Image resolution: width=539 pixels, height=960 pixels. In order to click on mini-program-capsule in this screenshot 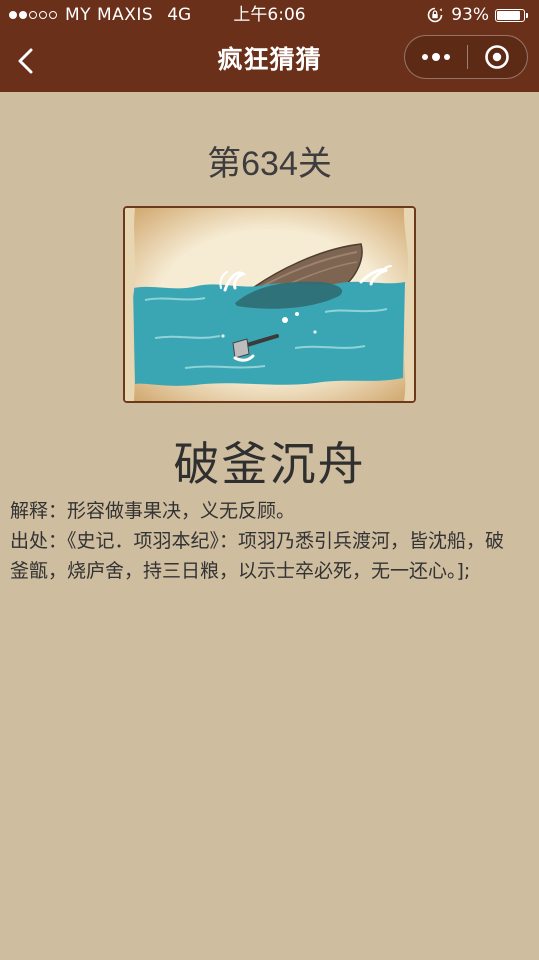, I will do `click(466, 57)`.